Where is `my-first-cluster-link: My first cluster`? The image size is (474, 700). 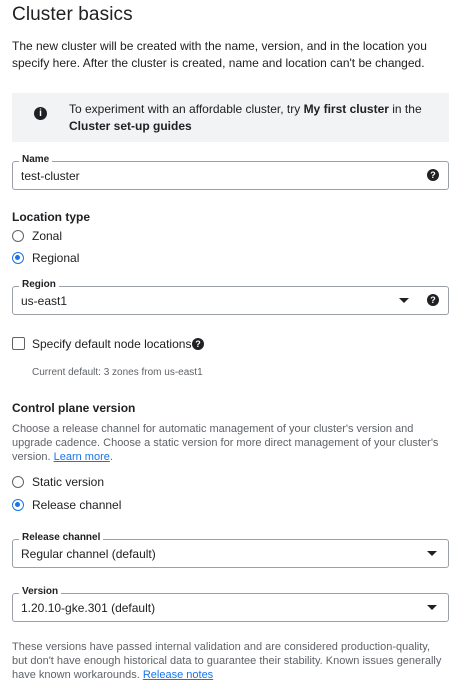
my-first-cluster-link: My first cluster is located at coordinates (346, 109).